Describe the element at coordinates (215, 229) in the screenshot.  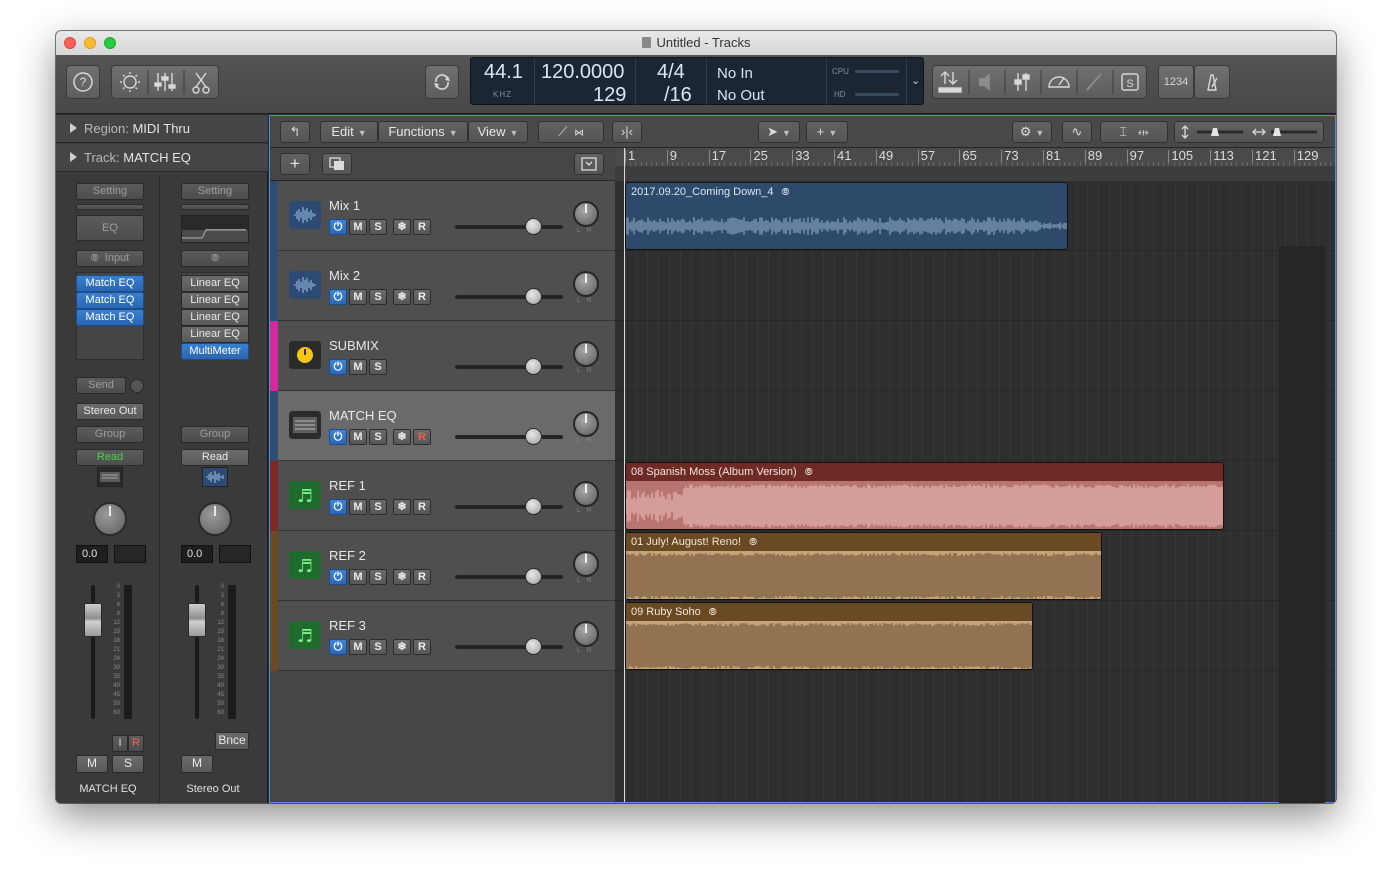
I see `eq-thumbnail` at that location.